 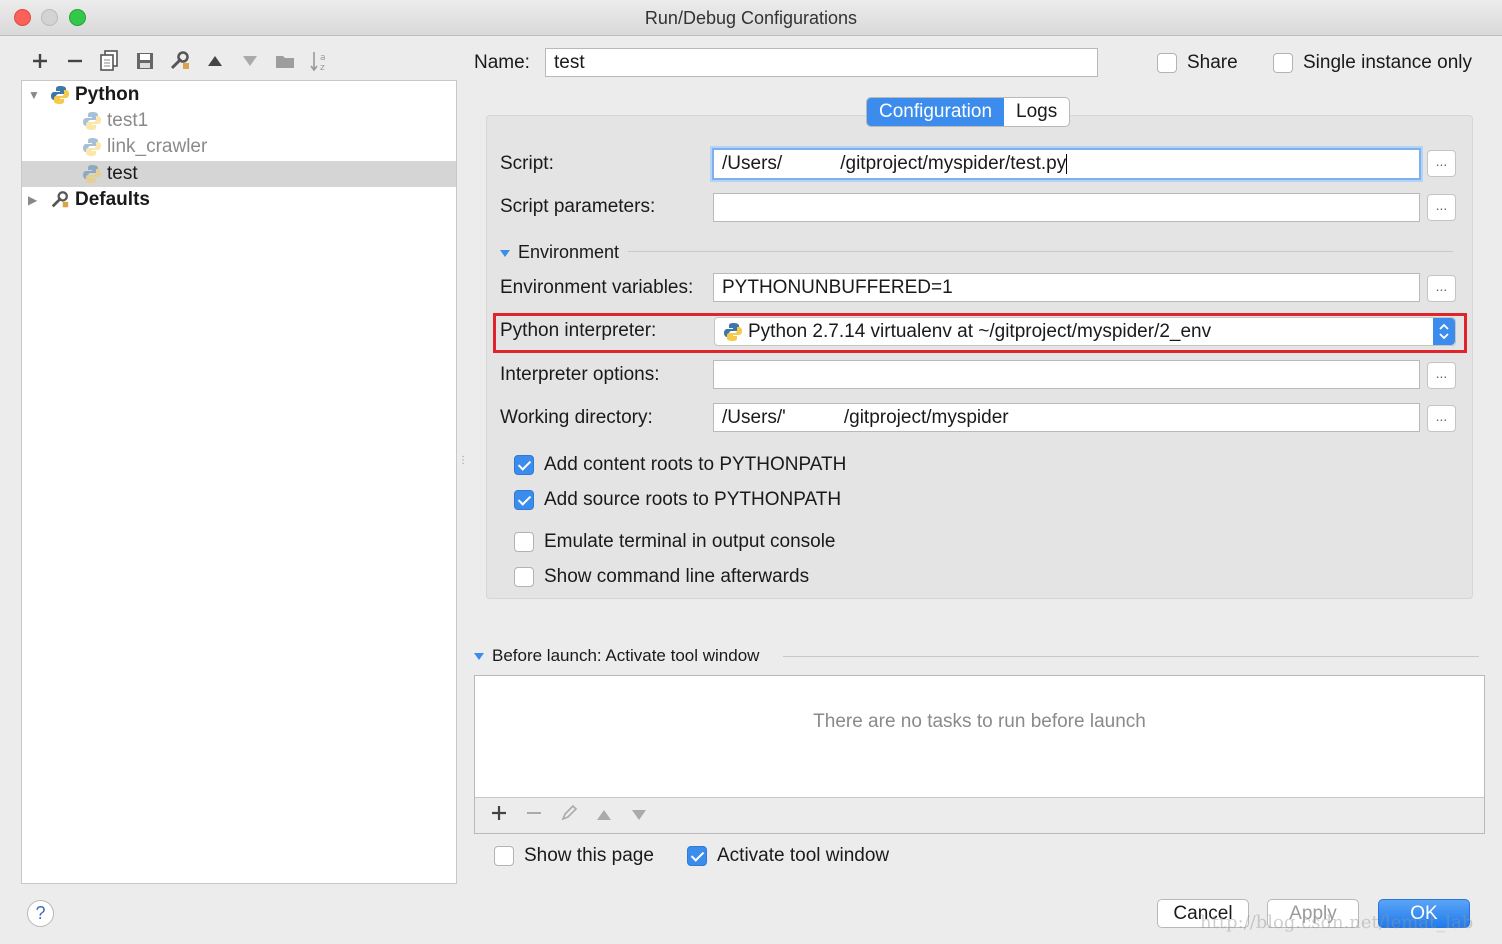 I want to click on content-roots-label: Add content roots to PYTHONPATH, so click(x=695, y=464).